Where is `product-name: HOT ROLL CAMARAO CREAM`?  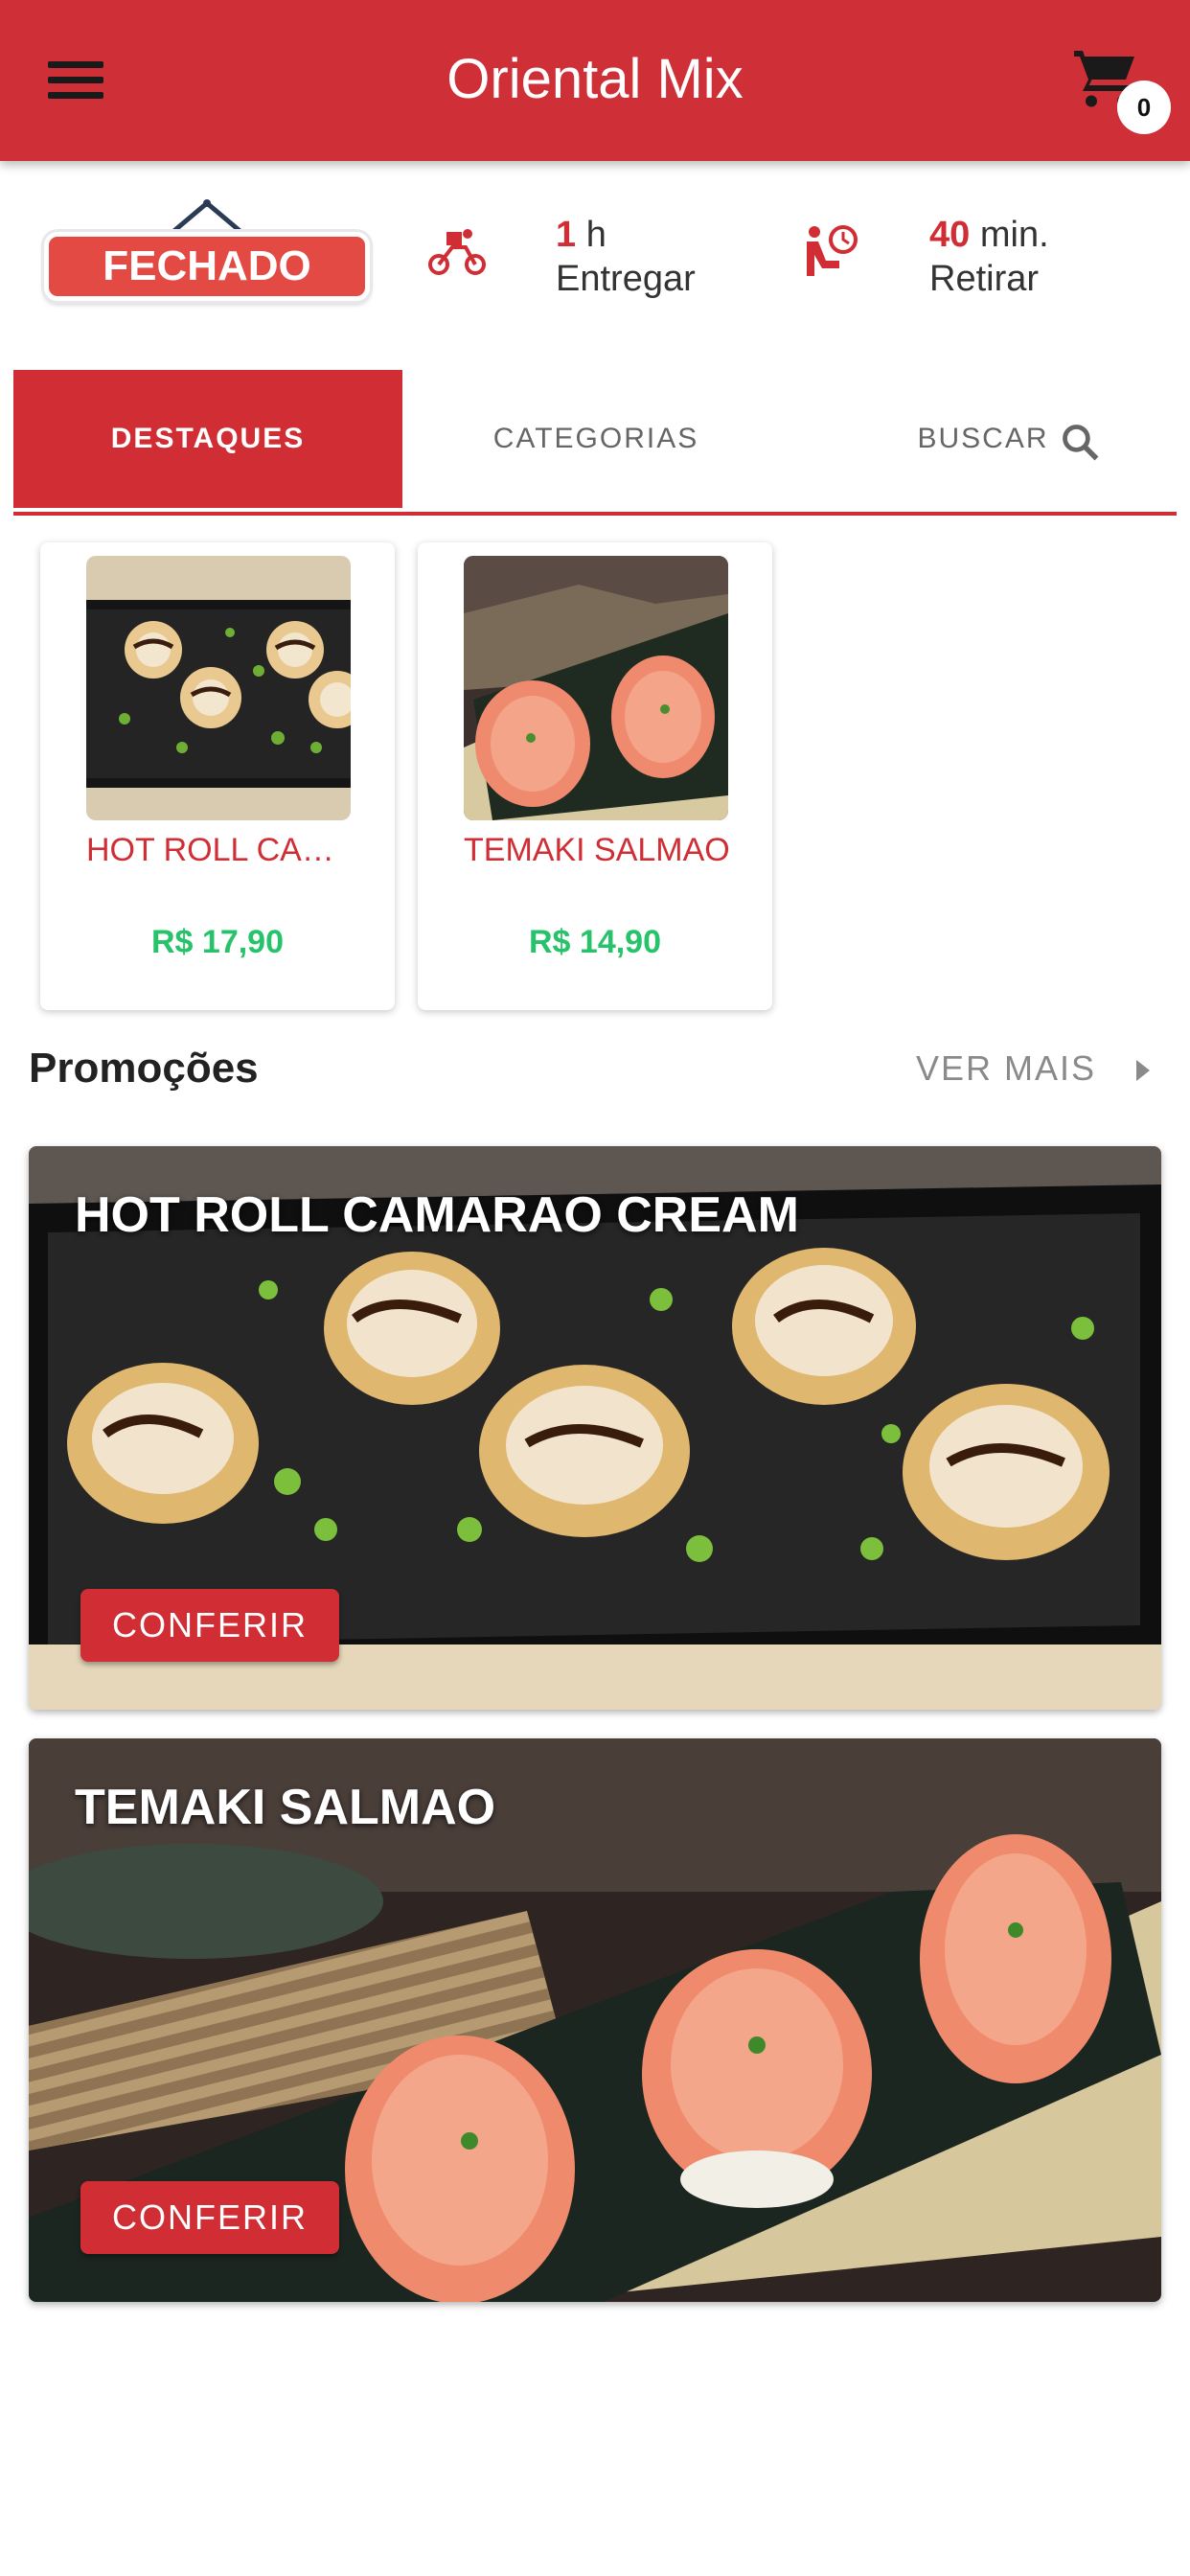
product-name: HOT ROLL CAMARAO CREAM is located at coordinates (221, 850).